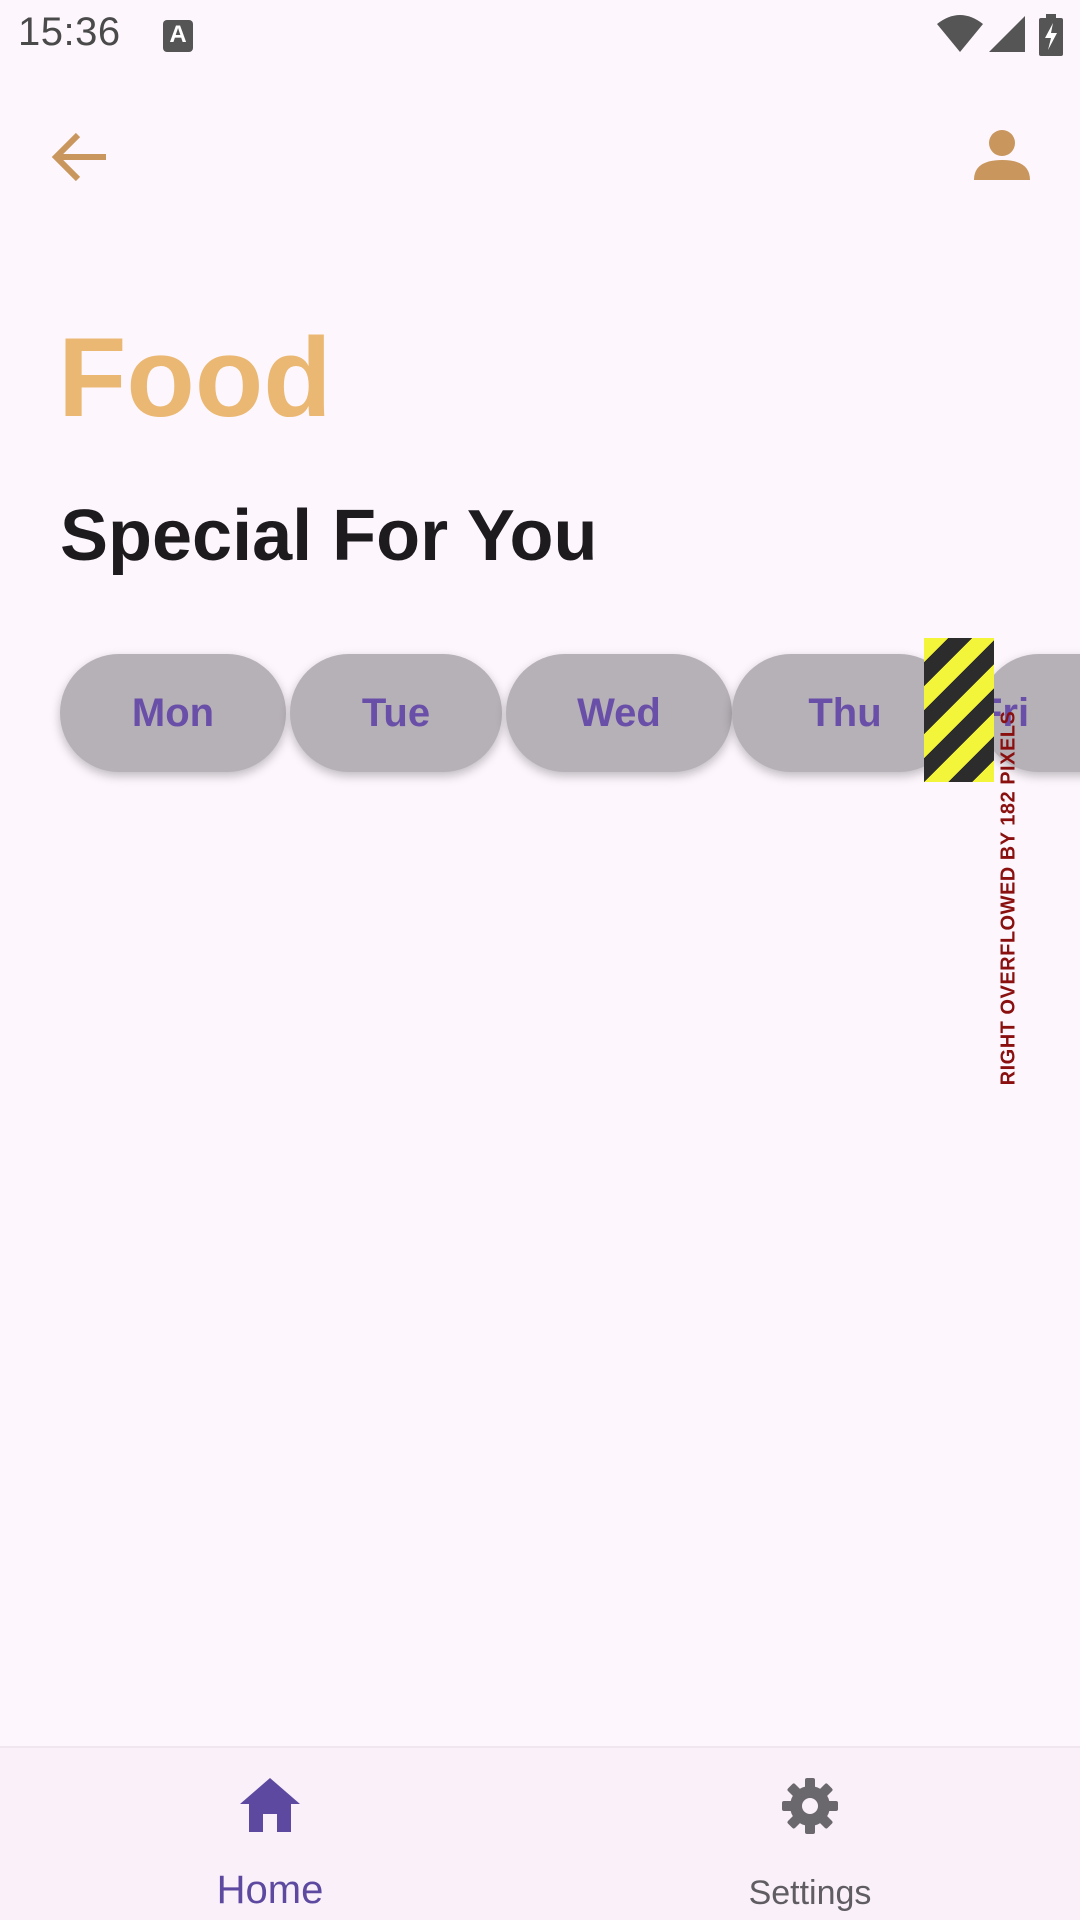 This screenshot has width=1080, height=1920. What do you see at coordinates (1029, 713) in the screenshot?
I see `day-chip-fri: Fri` at bounding box center [1029, 713].